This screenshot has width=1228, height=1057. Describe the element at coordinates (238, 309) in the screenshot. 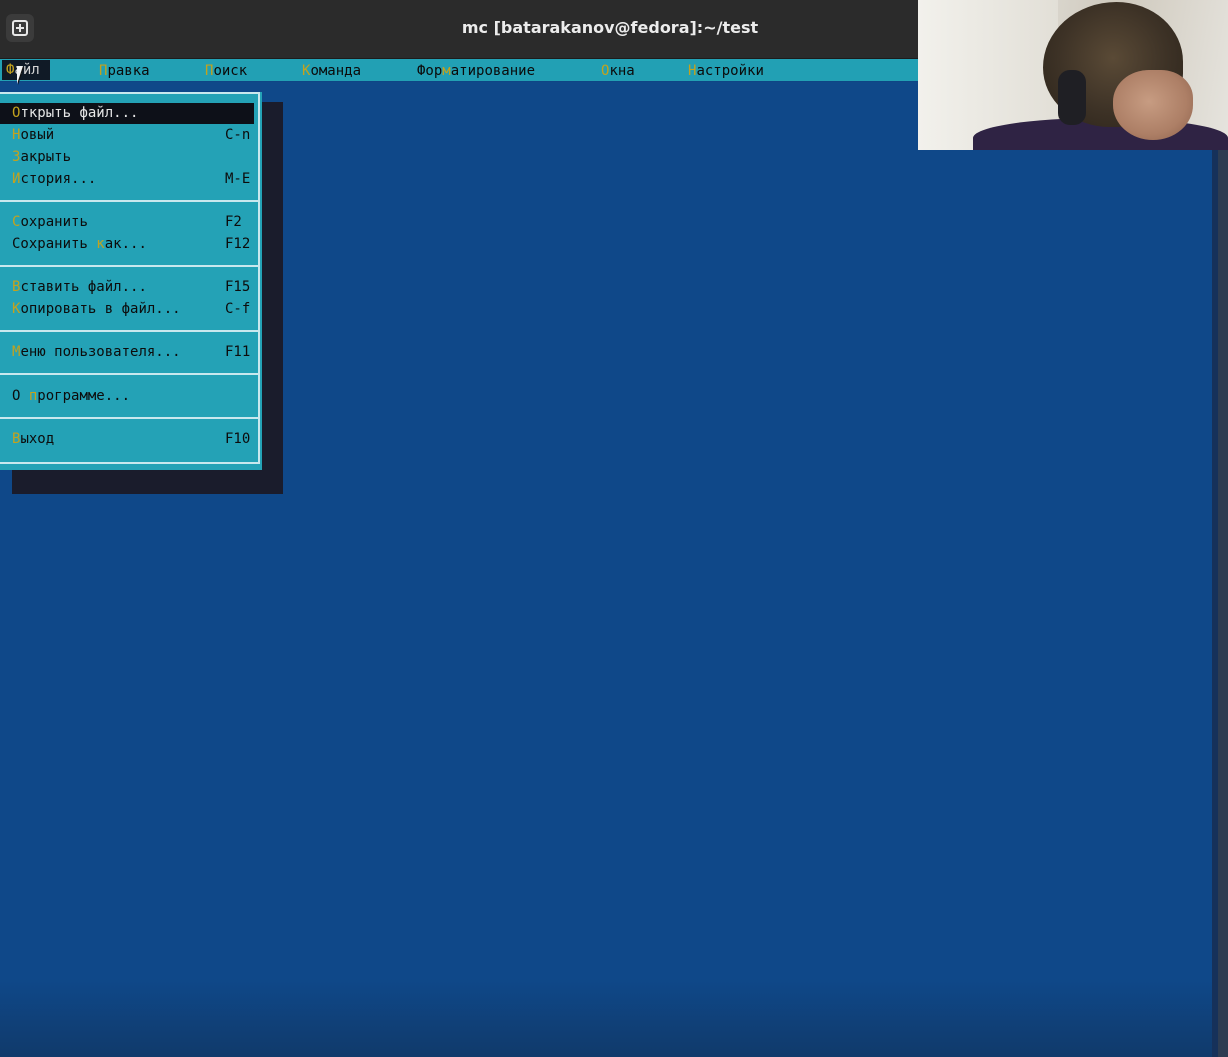

I see `menu-item-shortcut: C-f` at that location.